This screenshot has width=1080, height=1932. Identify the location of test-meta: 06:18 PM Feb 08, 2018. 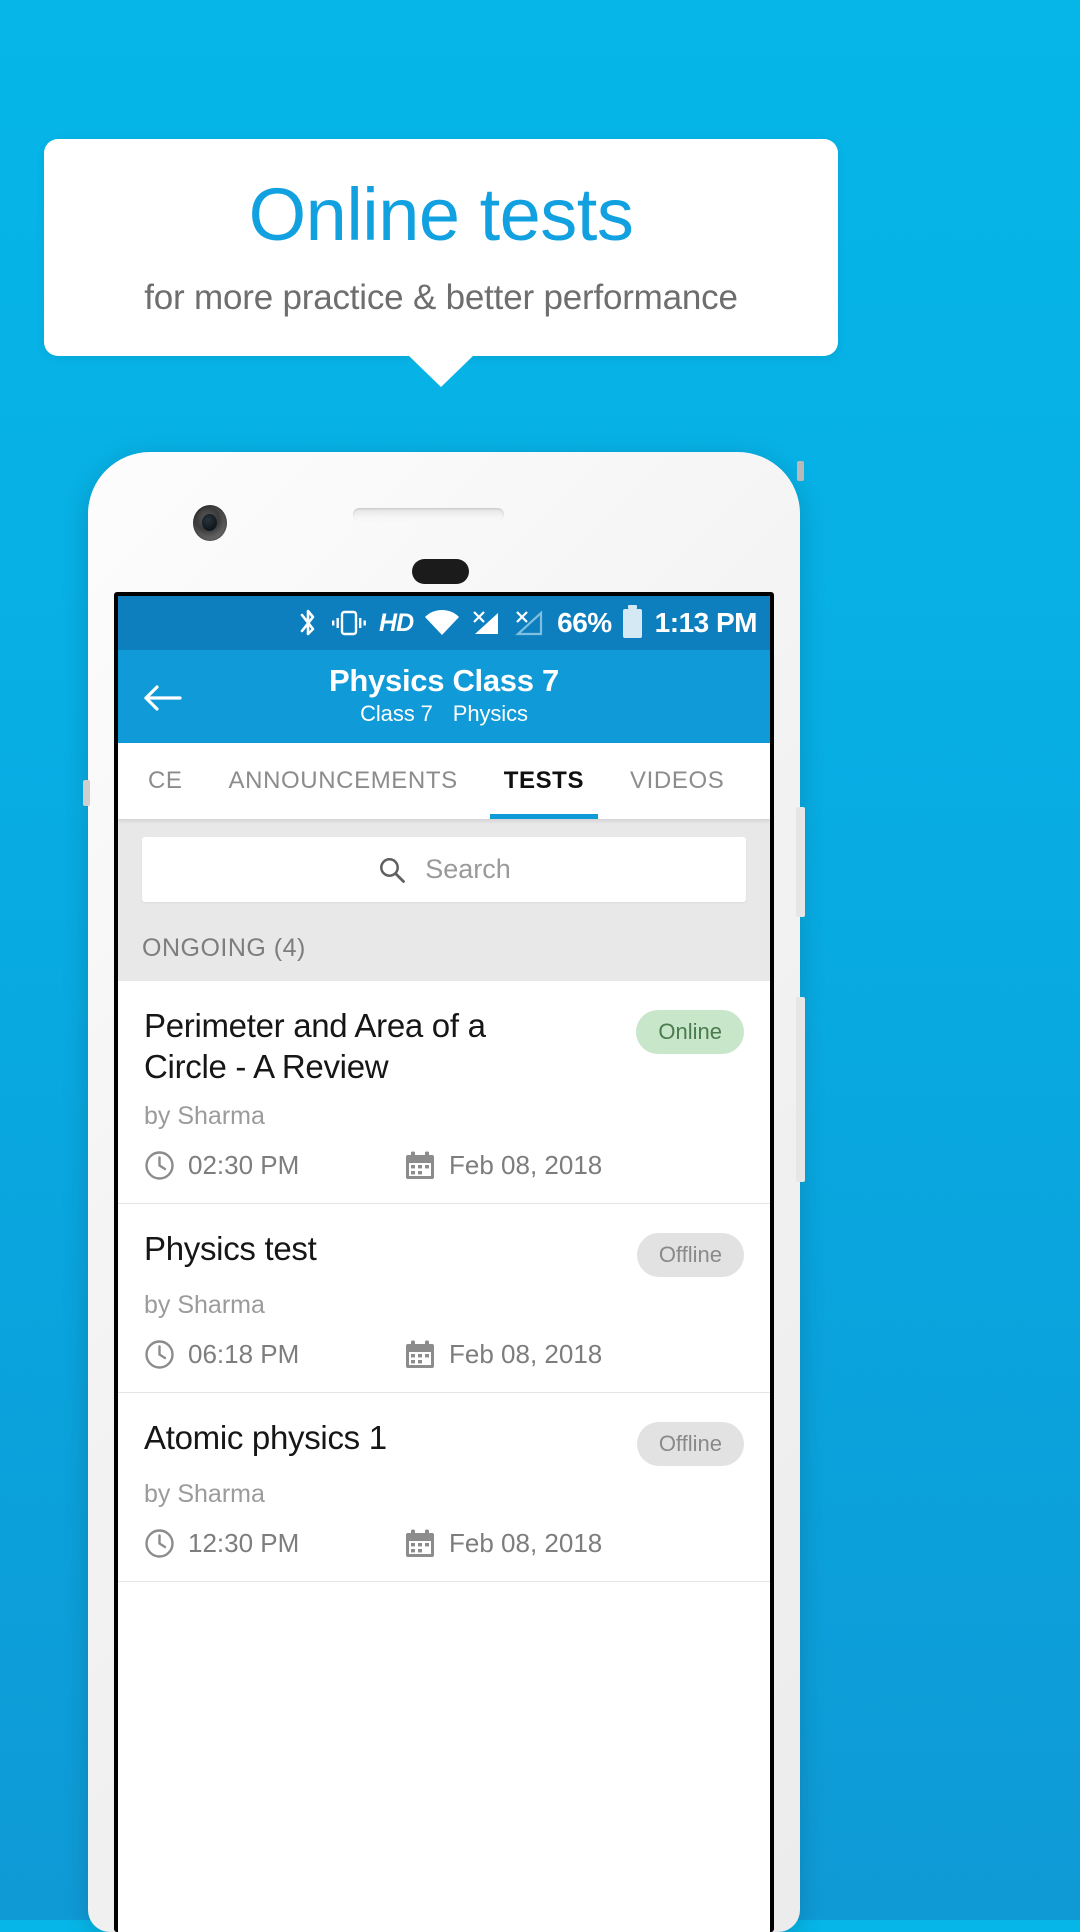
(444, 1354).